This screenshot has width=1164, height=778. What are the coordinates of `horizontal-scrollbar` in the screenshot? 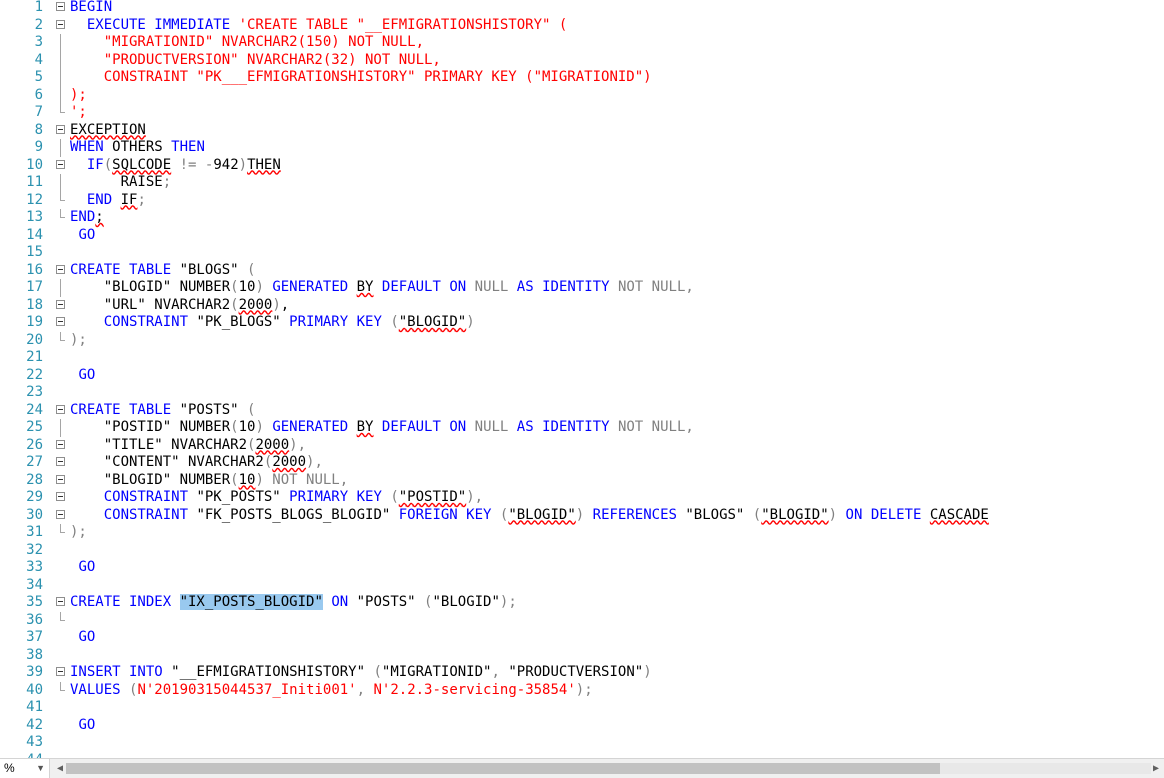 It's located at (608, 768).